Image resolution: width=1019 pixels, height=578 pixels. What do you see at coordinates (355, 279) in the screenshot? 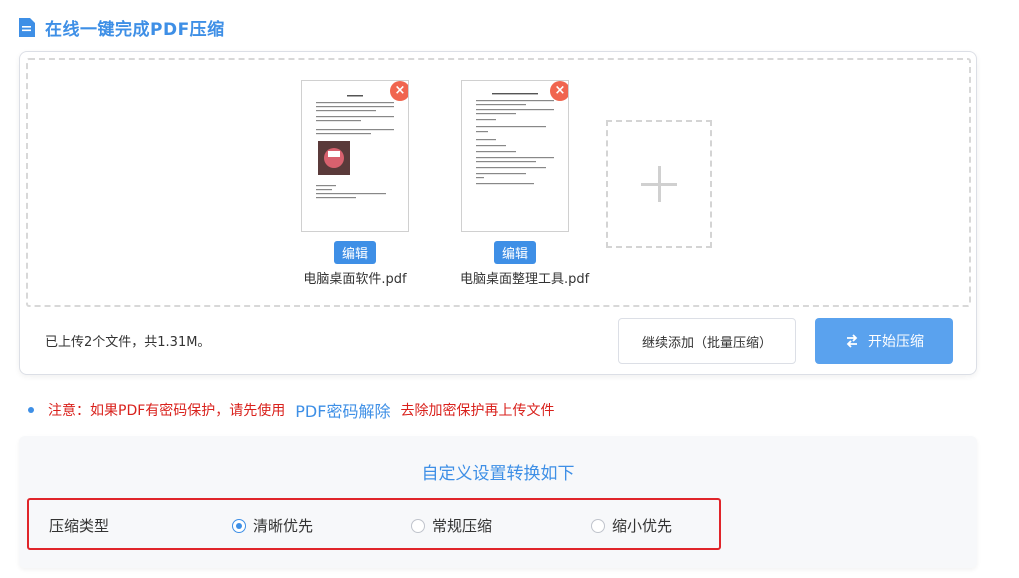
I see `file-name: 电脑桌面软件.pdf` at bounding box center [355, 279].